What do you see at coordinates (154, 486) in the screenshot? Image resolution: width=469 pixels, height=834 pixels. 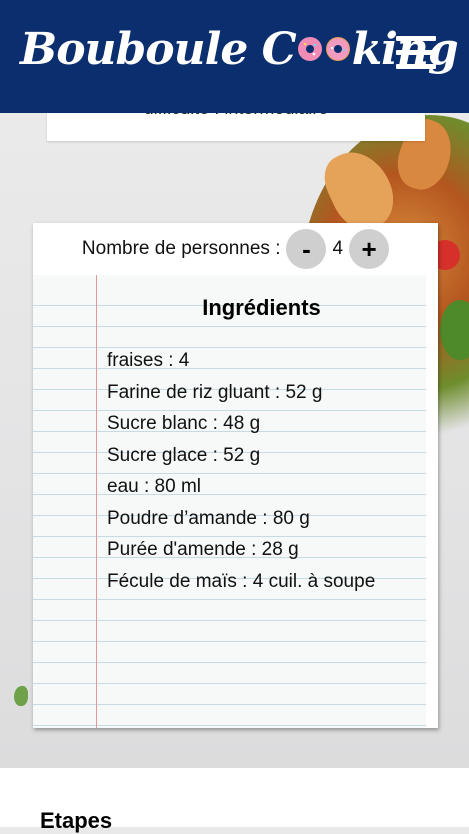 I see `ingredient-item: eau : 80 ml` at bounding box center [154, 486].